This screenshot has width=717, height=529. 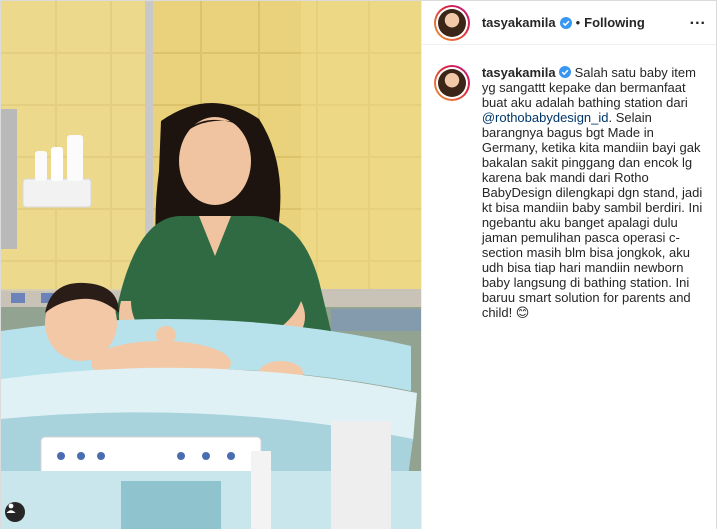 What do you see at coordinates (519, 22) in the screenshot?
I see `header-username: tasyakamila` at bounding box center [519, 22].